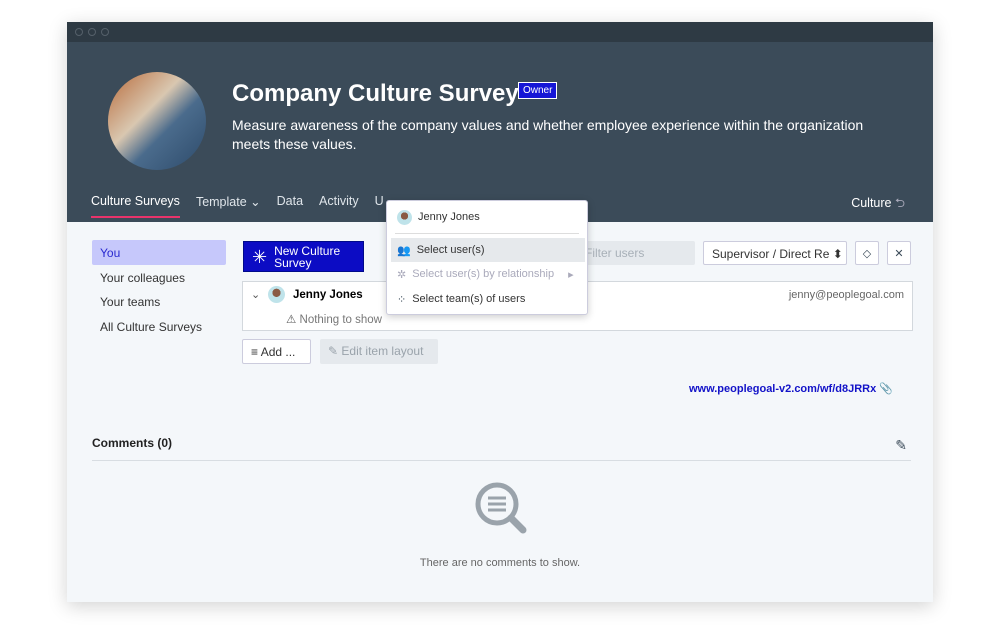 This screenshot has height=625, width=1000. What do you see at coordinates (159, 277) in the screenshot?
I see `sidebar-item-colleagues: Your colleagues` at bounding box center [159, 277].